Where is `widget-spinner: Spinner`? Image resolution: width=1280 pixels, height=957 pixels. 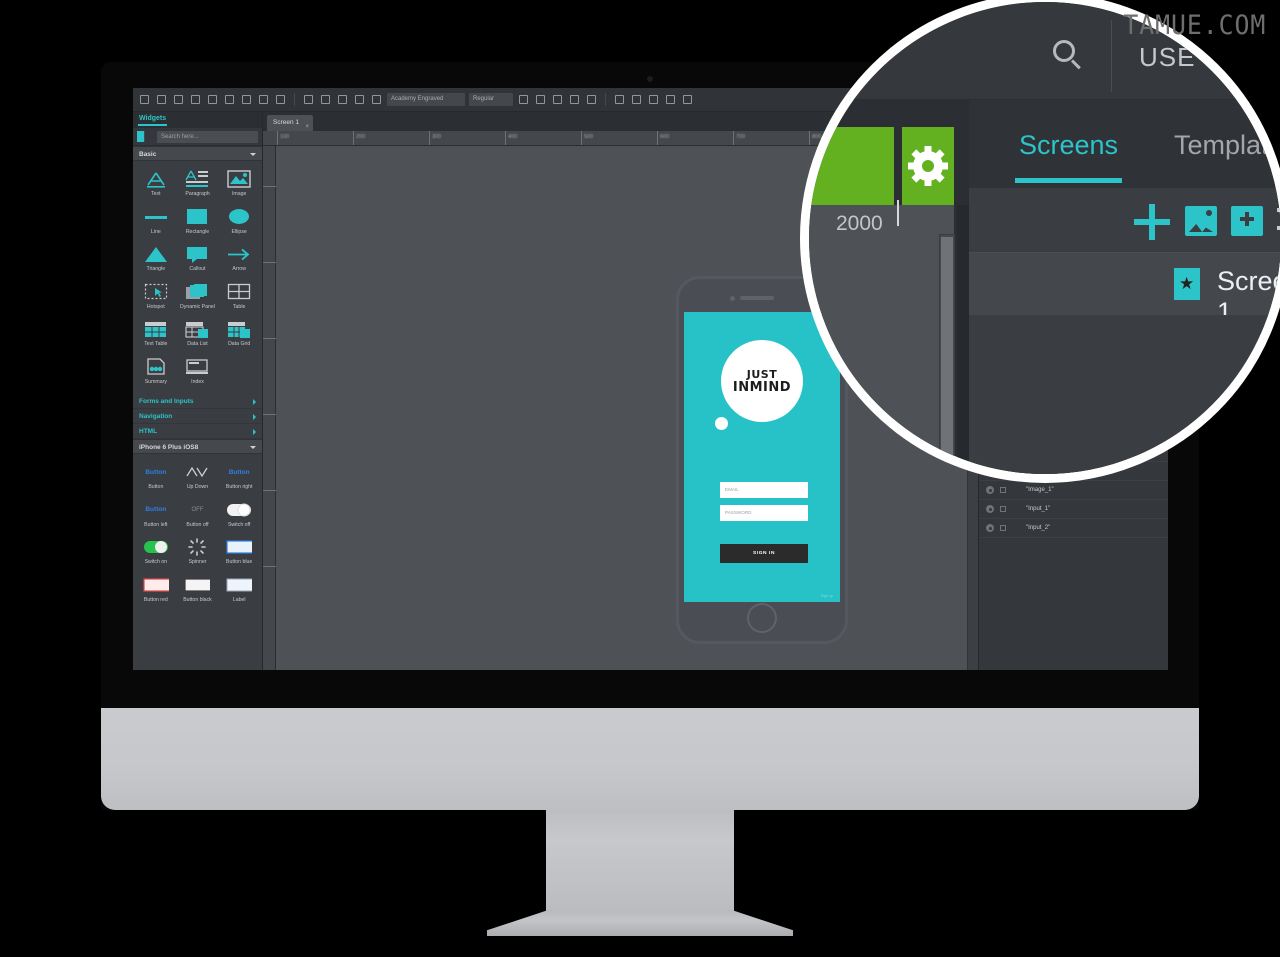
widget-spinner: Spinner is located at coordinates (198, 552).